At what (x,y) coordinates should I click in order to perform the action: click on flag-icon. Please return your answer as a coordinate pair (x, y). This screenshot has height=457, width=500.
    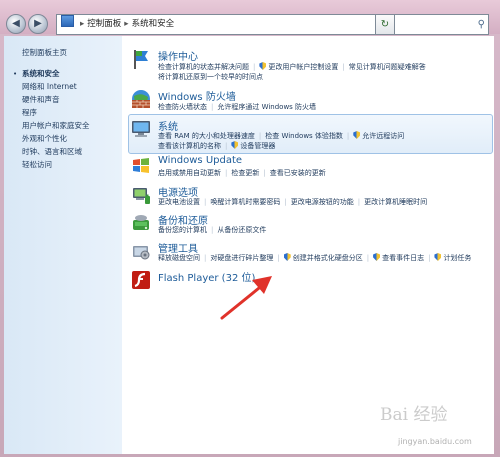
    Looking at the image, I should click on (141, 59).